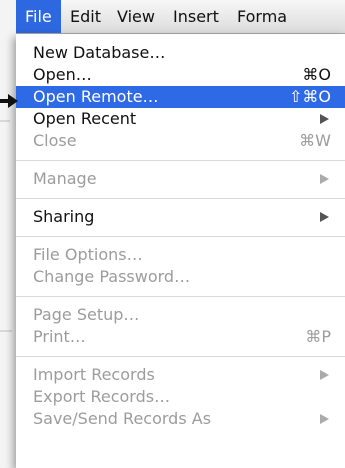 The width and height of the screenshot is (345, 468). What do you see at coordinates (85, 16) in the screenshot?
I see `menu-edit: Edit` at bounding box center [85, 16].